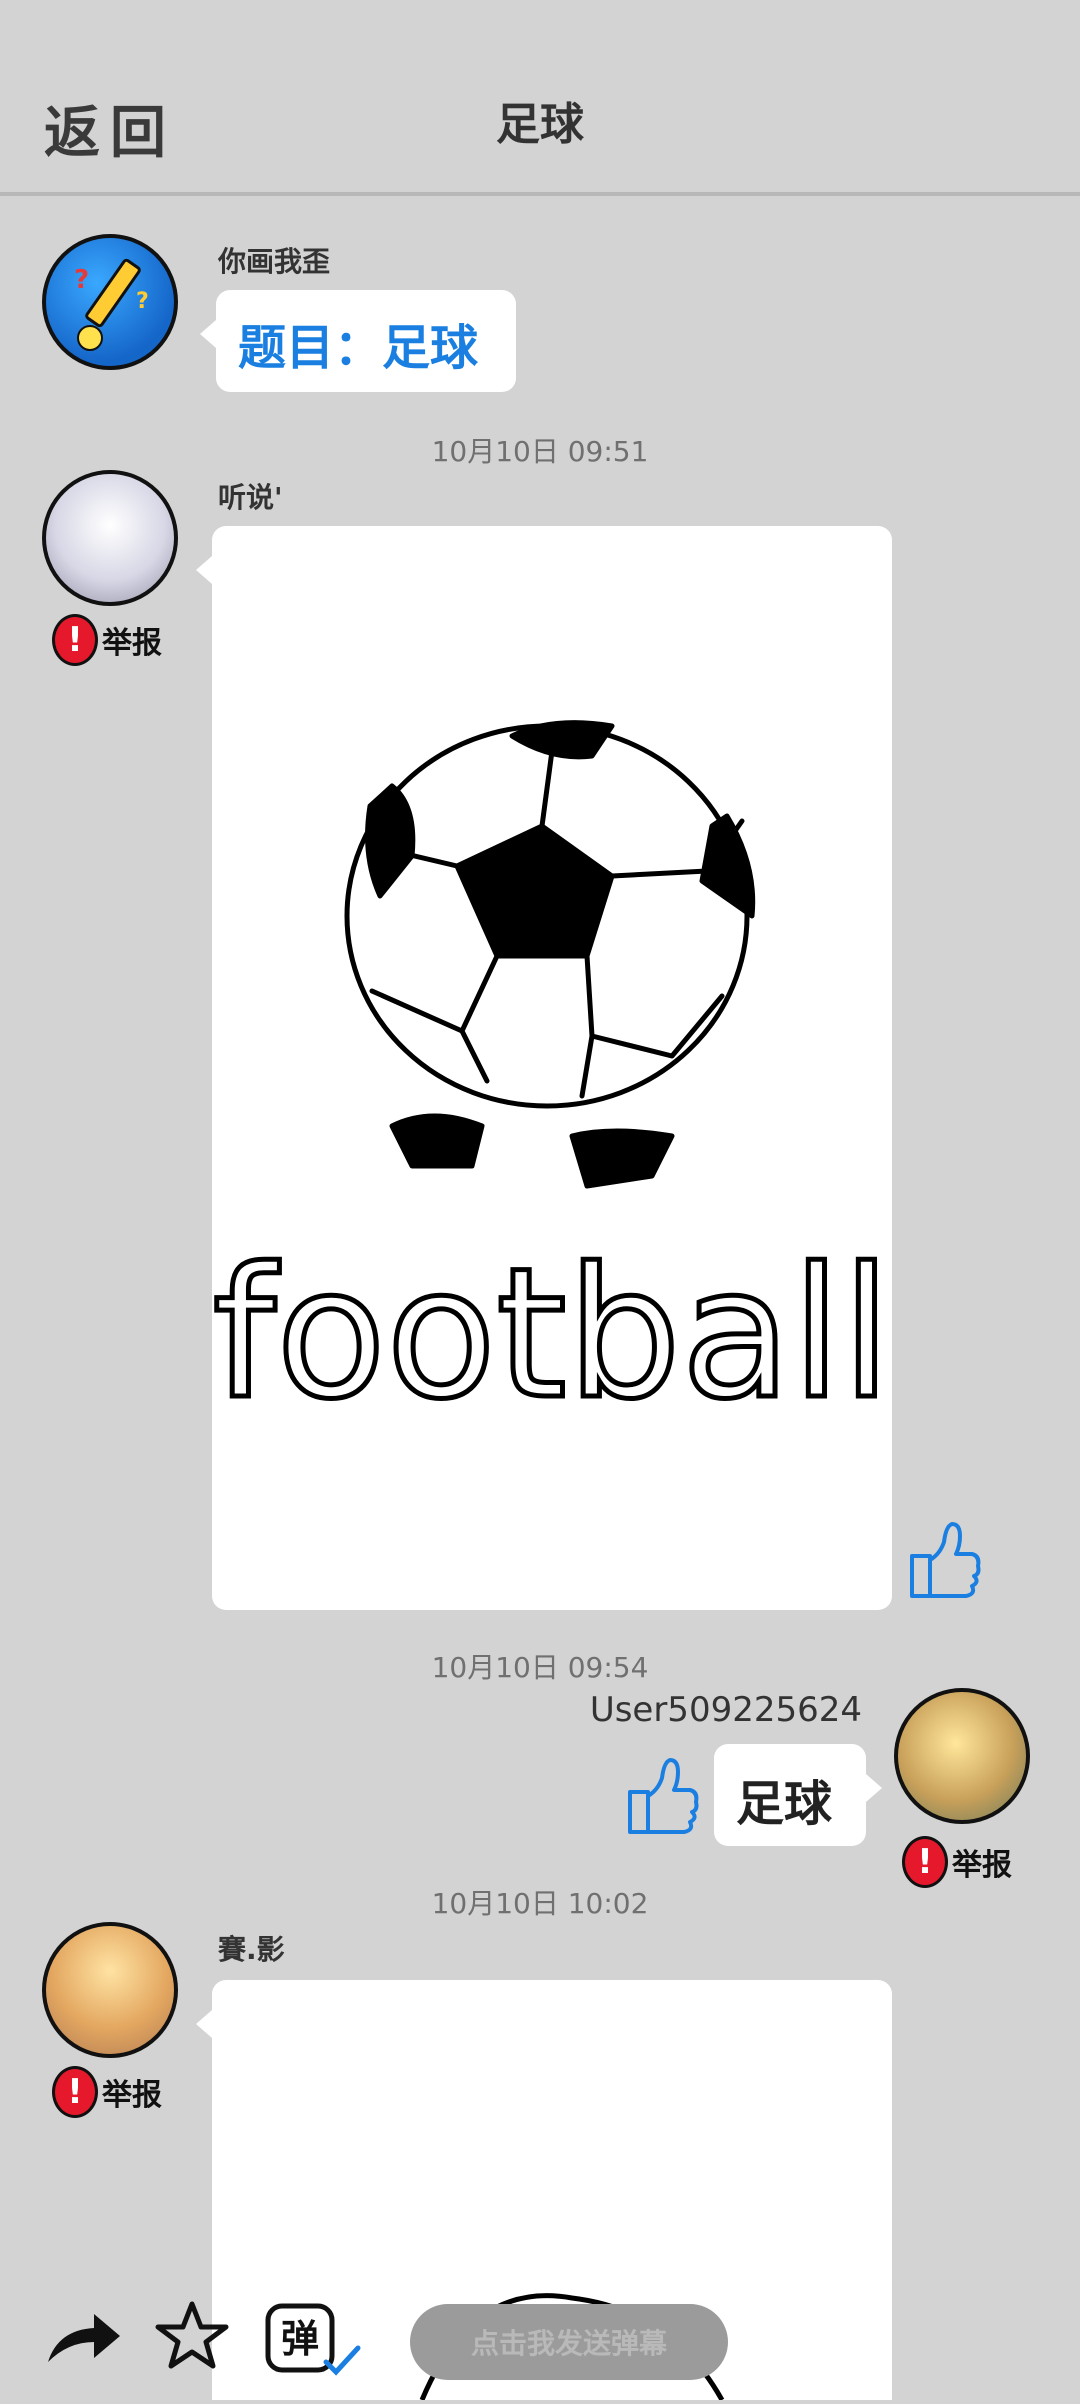 The height and width of the screenshot is (2404, 1080). I want to click on timestamp: 10月10日 09:54, so click(540, 1667).